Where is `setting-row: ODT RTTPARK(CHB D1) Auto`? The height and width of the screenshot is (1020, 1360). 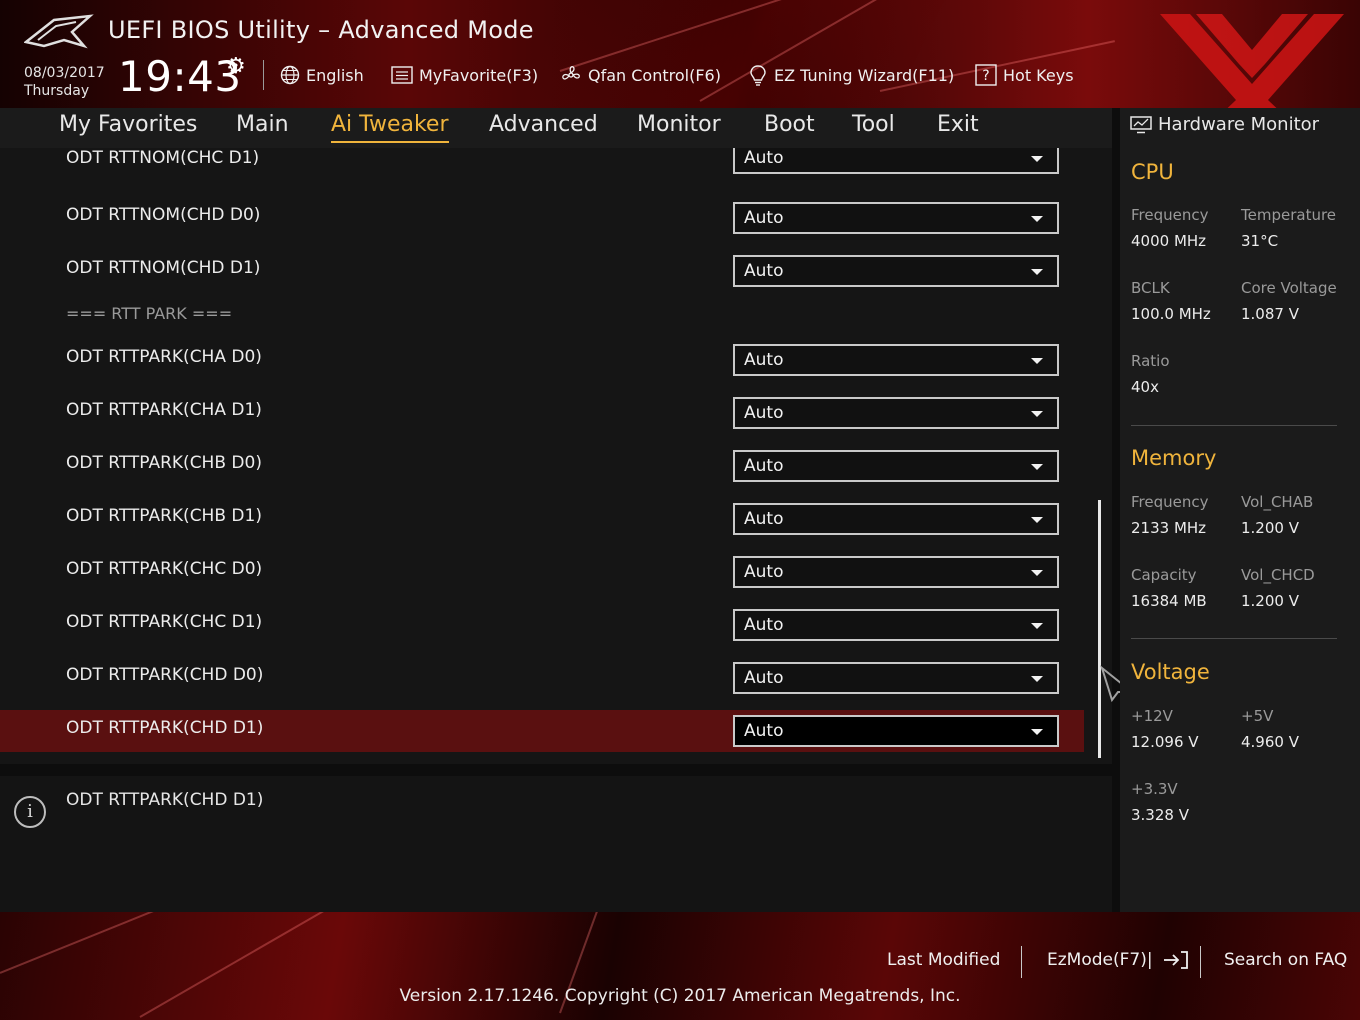 setting-row: ODT RTTPARK(CHB D1) Auto is located at coordinates (542, 519).